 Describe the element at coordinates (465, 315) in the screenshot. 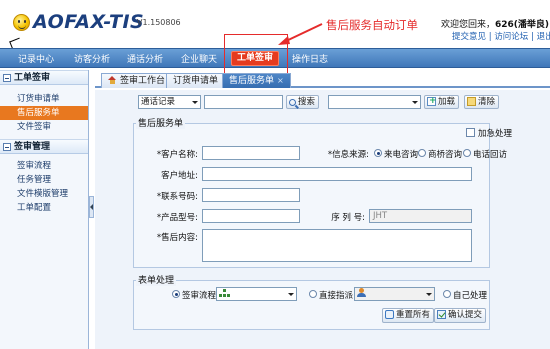

I see `submit-button-label: 确认提交` at that location.